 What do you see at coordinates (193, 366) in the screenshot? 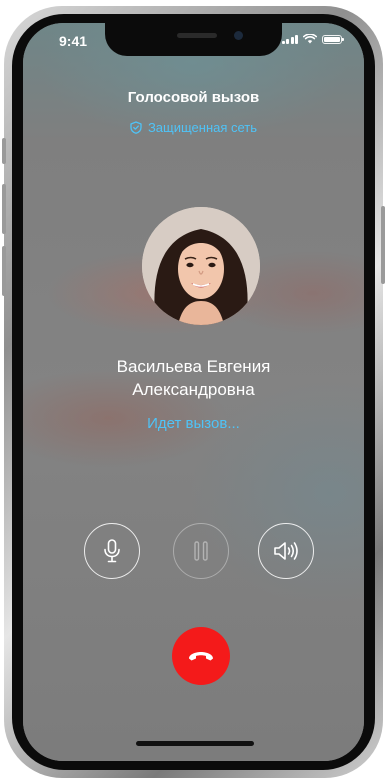
I see `contact-name-line1: Васильева Евгения` at bounding box center [193, 366].